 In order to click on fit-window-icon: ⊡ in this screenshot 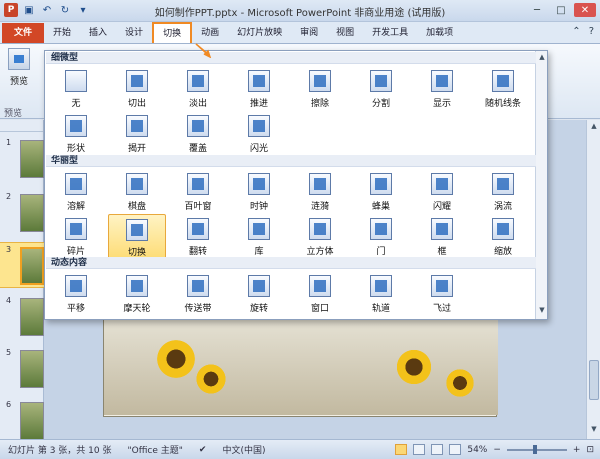, I will do `click(590, 450)`.